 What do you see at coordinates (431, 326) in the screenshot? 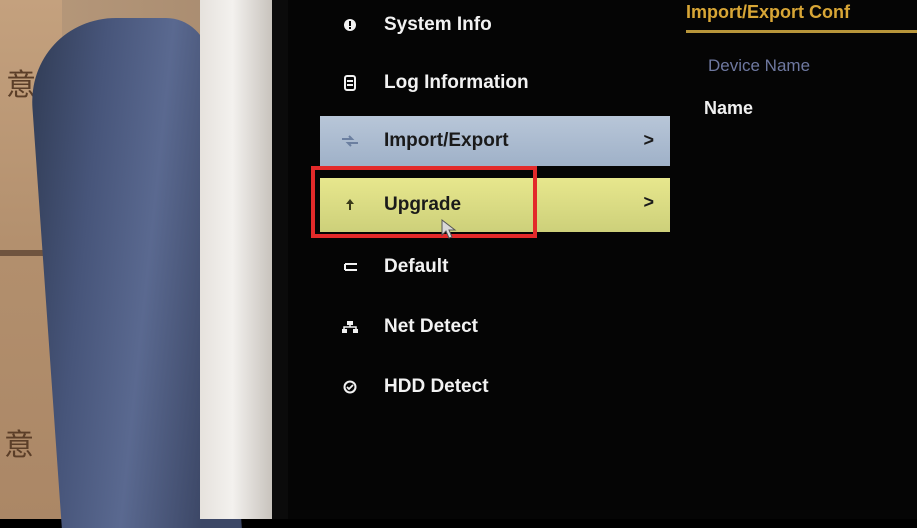
I see `menu-item-label: Net Detect` at bounding box center [431, 326].